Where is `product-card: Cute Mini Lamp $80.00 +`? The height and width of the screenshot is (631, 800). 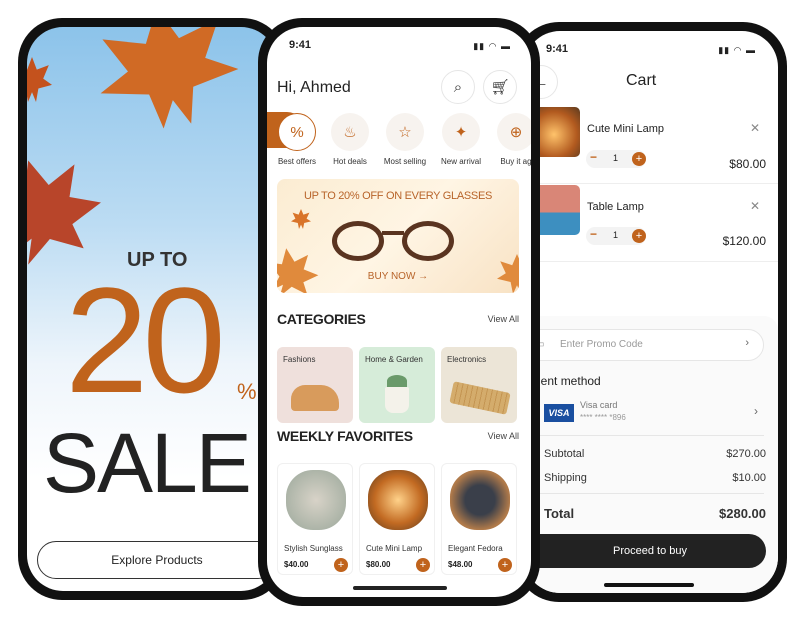
product-card: Cute Mini Lamp $80.00 + is located at coordinates (397, 519).